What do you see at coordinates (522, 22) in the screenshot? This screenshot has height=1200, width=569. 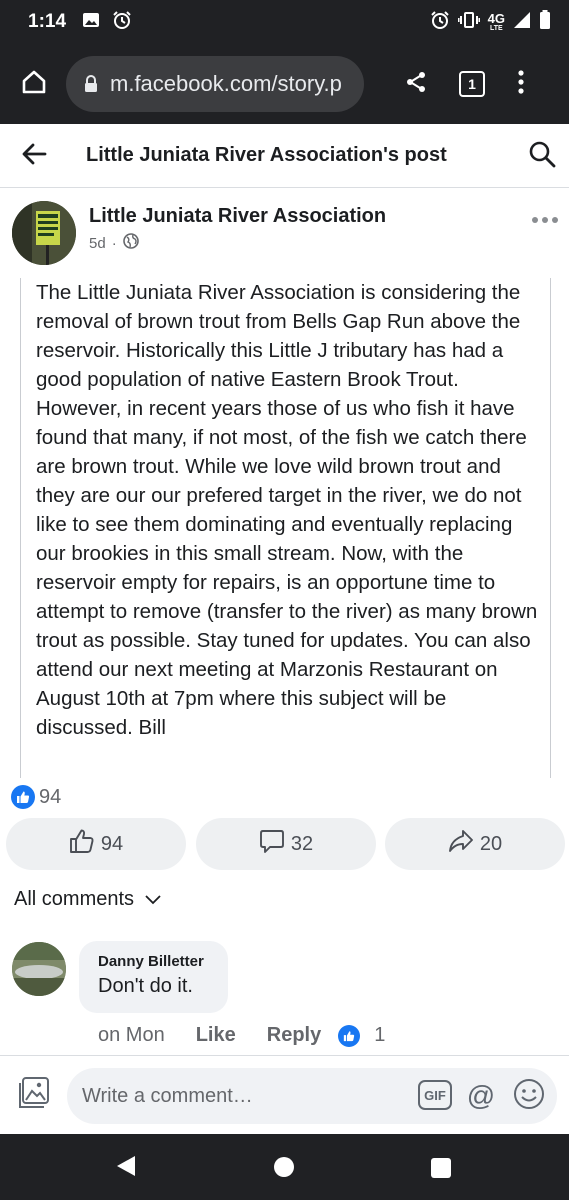 I see `signal-icon` at bounding box center [522, 22].